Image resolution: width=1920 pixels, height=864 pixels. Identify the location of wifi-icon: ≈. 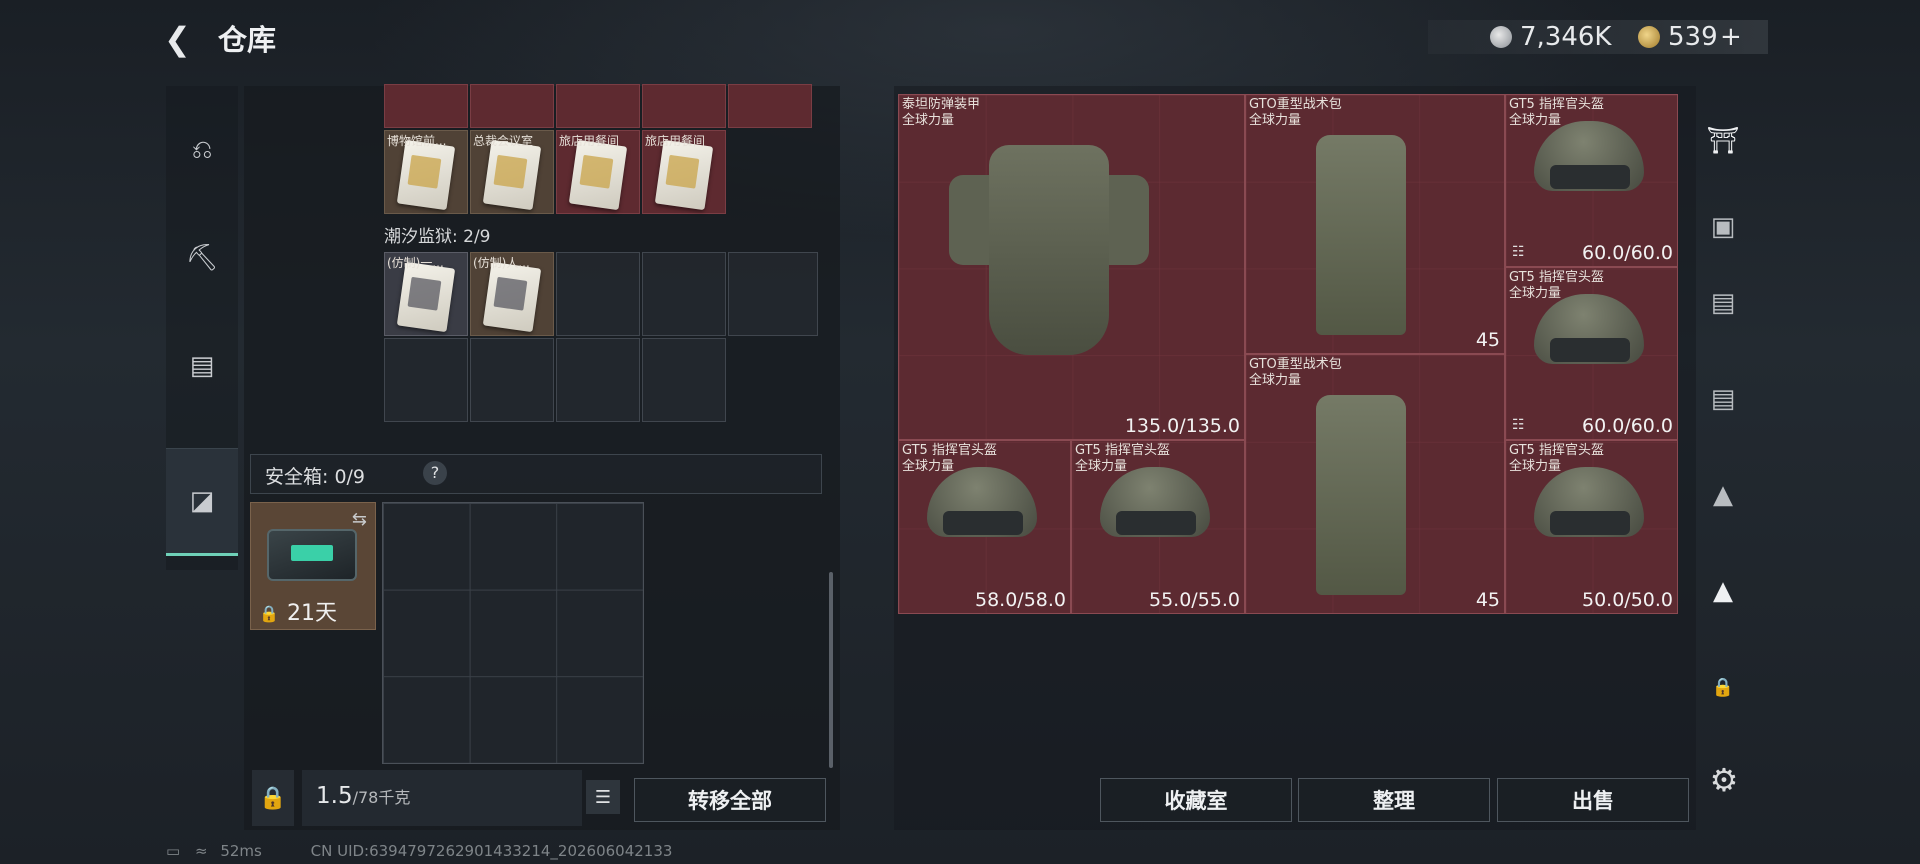
(201, 851).